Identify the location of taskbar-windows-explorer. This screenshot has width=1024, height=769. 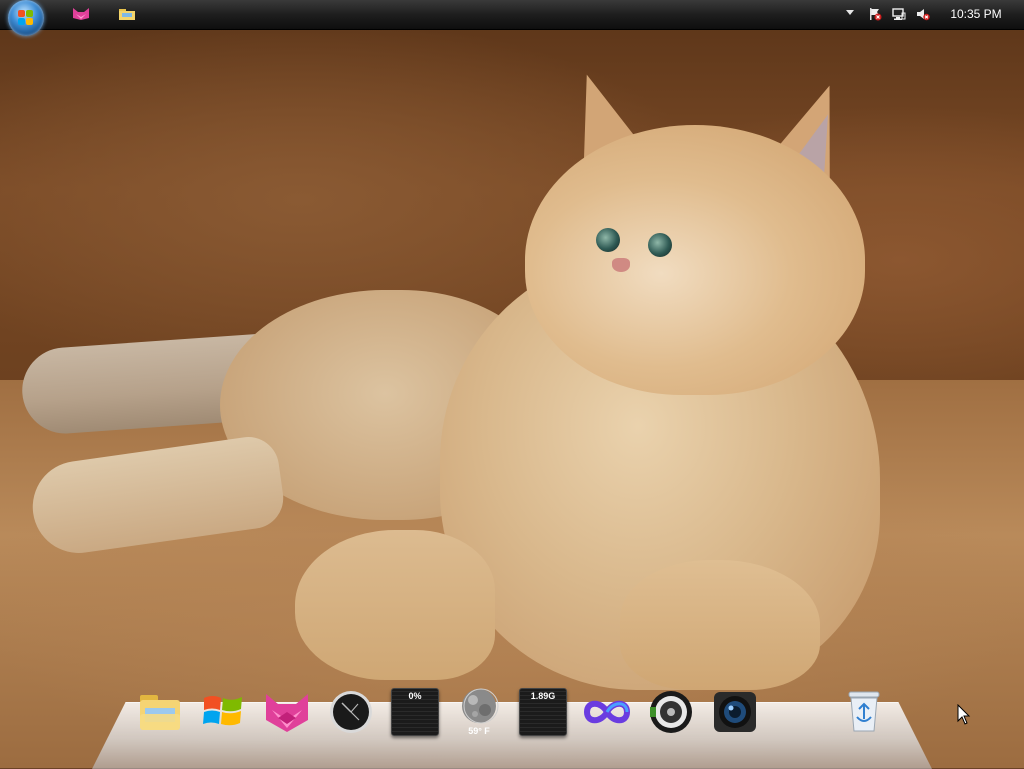
(127, 14).